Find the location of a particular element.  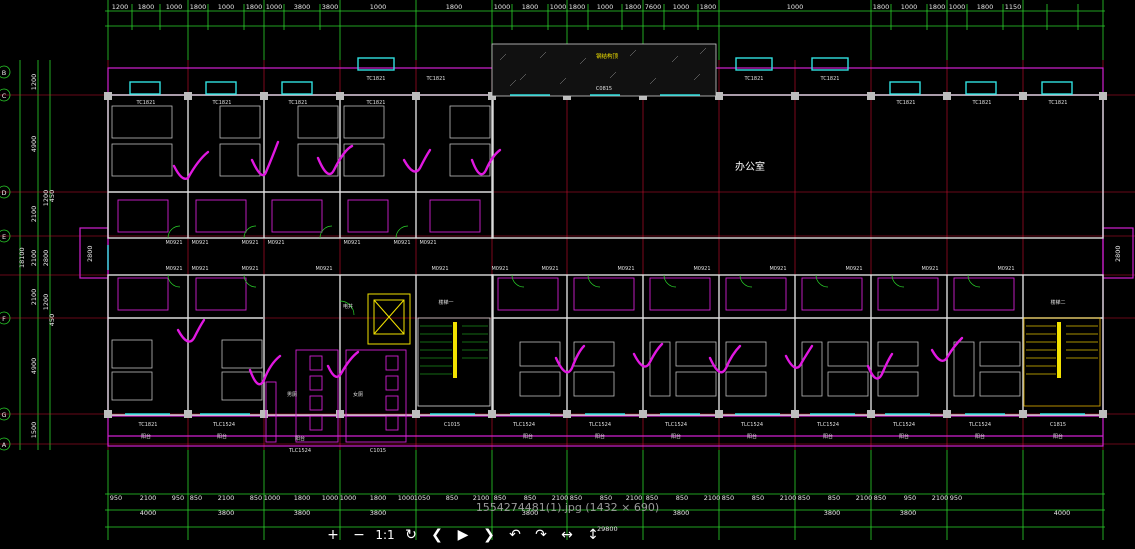

play-button: ▶ is located at coordinates (463, 535).